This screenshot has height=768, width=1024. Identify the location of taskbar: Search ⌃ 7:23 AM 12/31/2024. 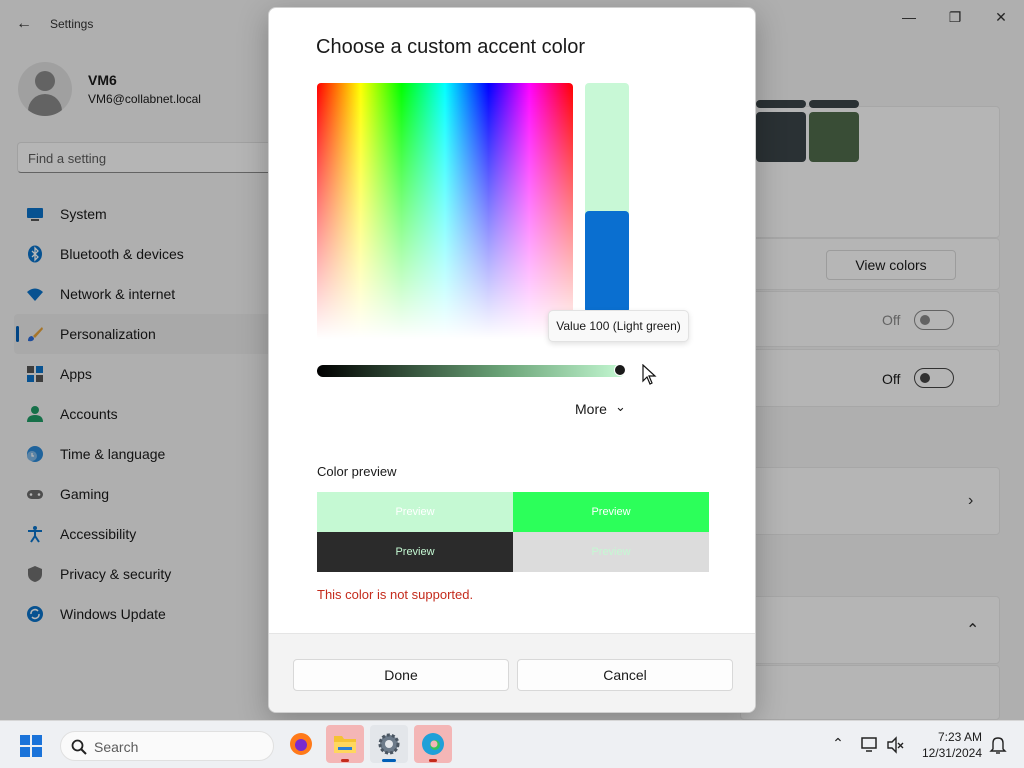
(512, 744).